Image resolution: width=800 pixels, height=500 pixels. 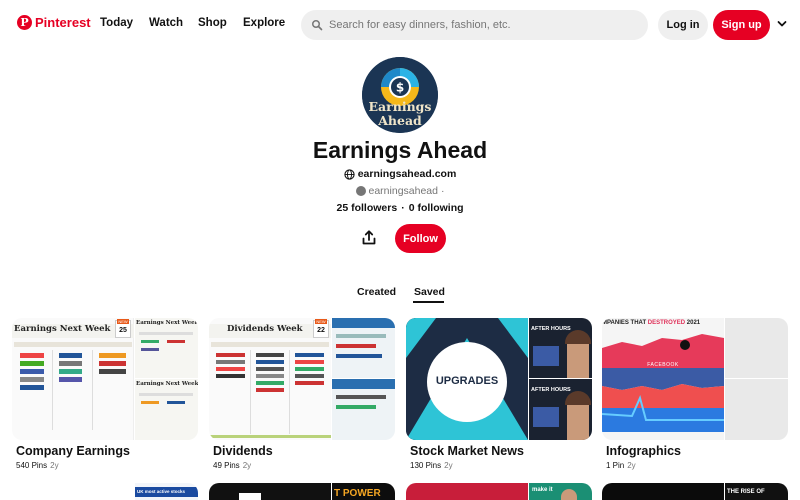 What do you see at coordinates (551, 329) in the screenshot?
I see `side-top-title: AFTER HOURS` at bounding box center [551, 329].